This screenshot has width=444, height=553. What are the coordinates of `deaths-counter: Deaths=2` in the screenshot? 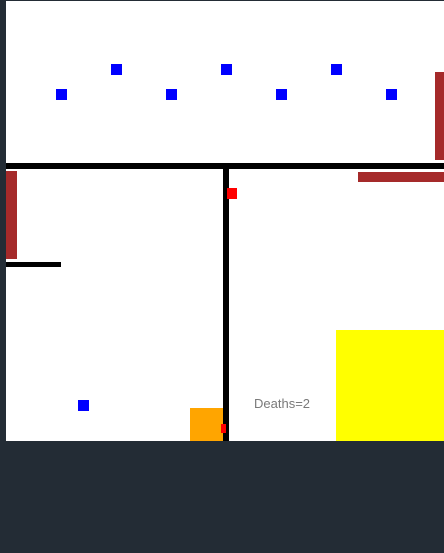 It's located at (282, 403).